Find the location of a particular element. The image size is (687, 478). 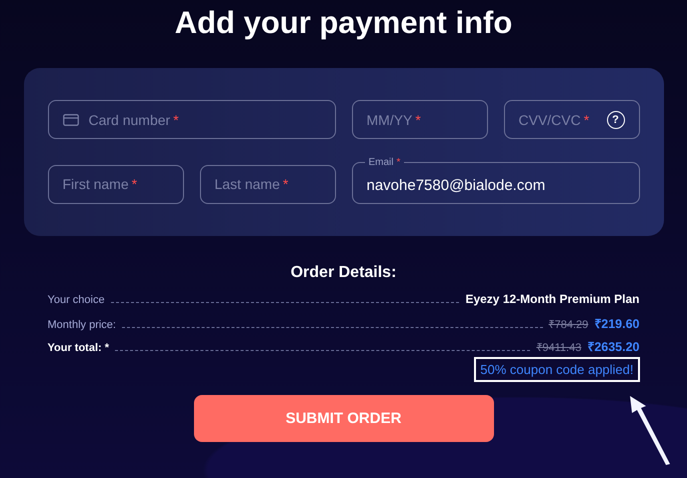

old-price: ₹784.29 is located at coordinates (568, 324).